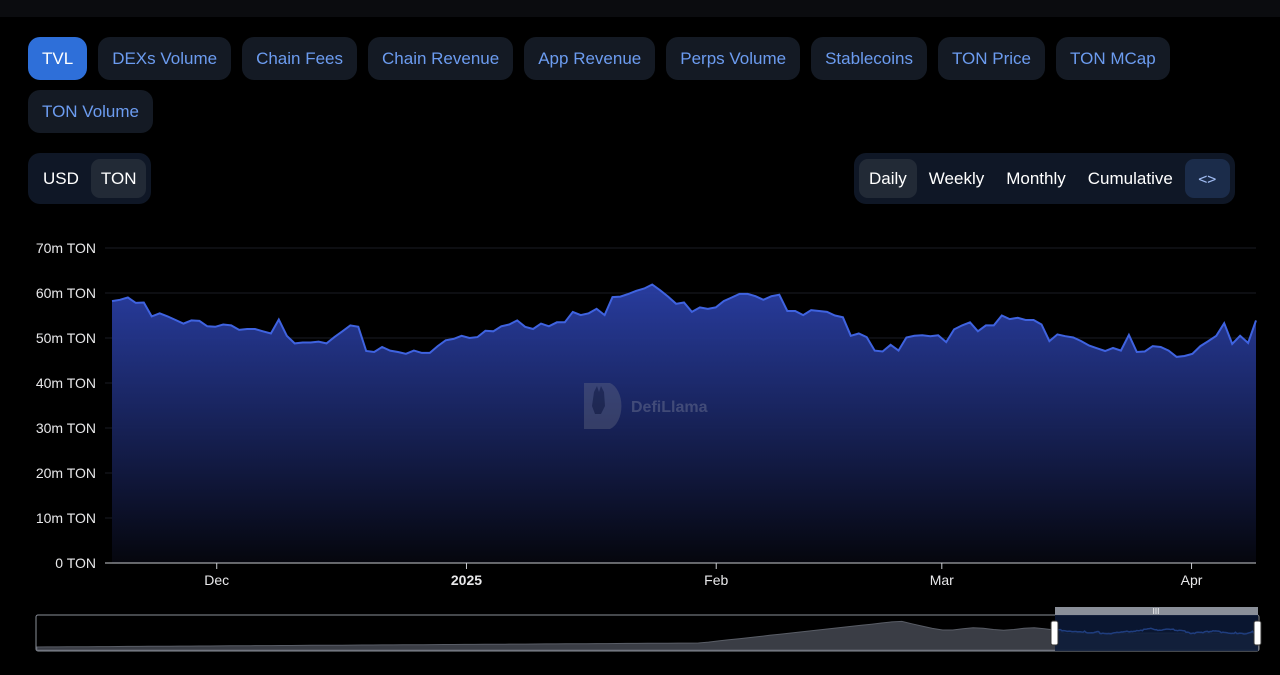 The height and width of the screenshot is (675, 1280). I want to click on period-toggle: Daily Weekly Monthly Cumulative <>, so click(1044, 178).